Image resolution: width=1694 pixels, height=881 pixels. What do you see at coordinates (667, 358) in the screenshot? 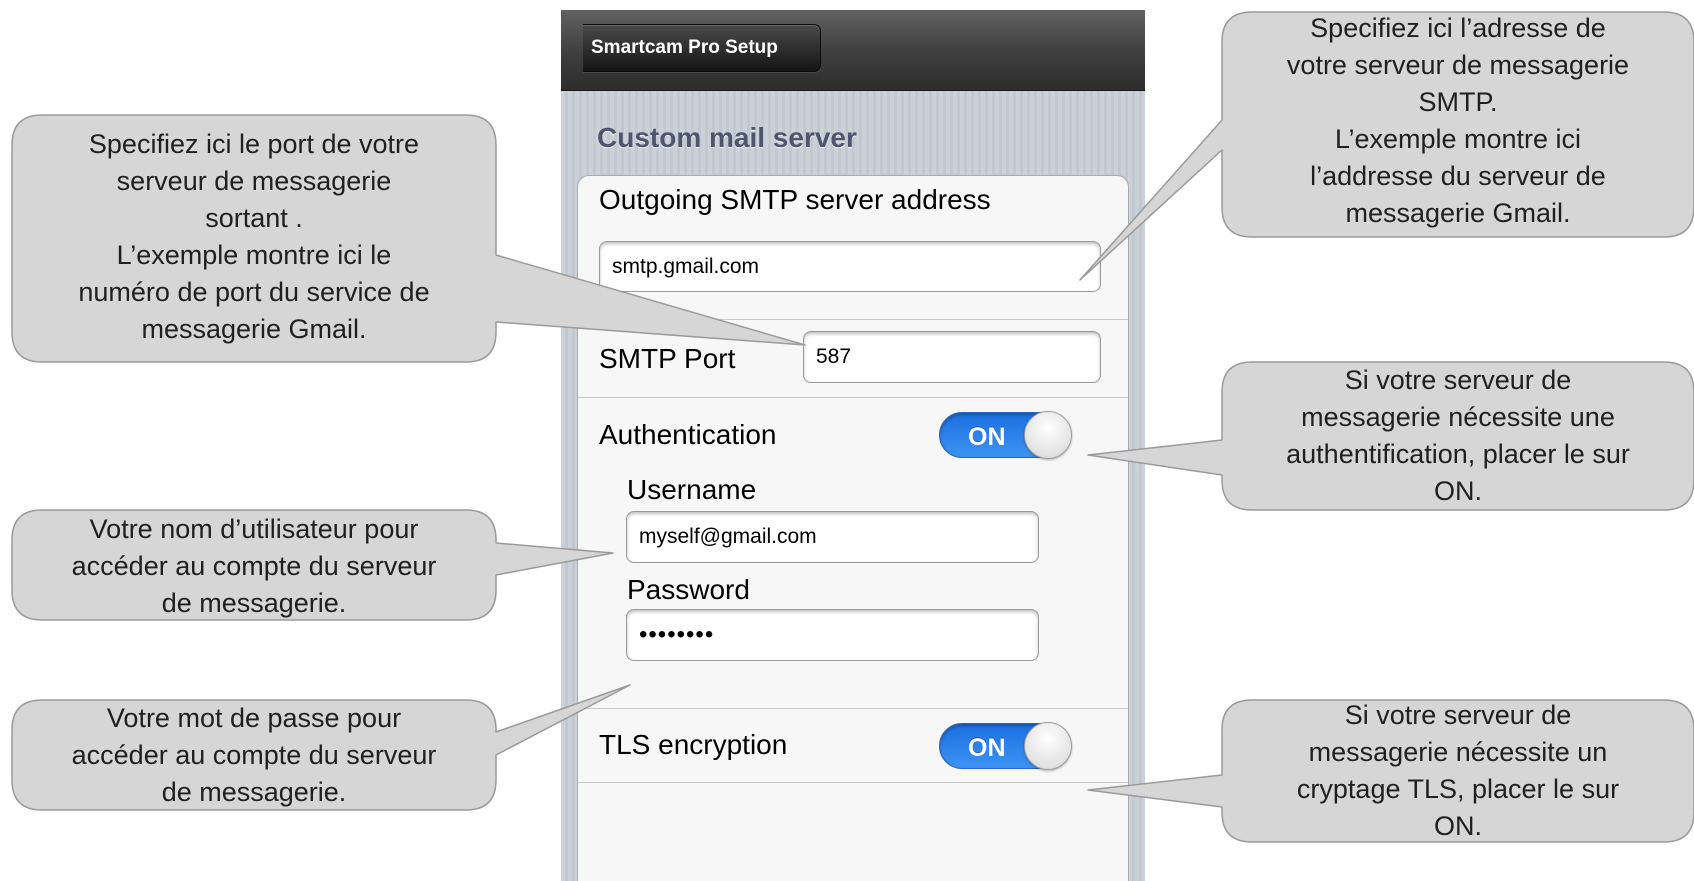
I see `smtp-port-label: SMTP Port` at bounding box center [667, 358].